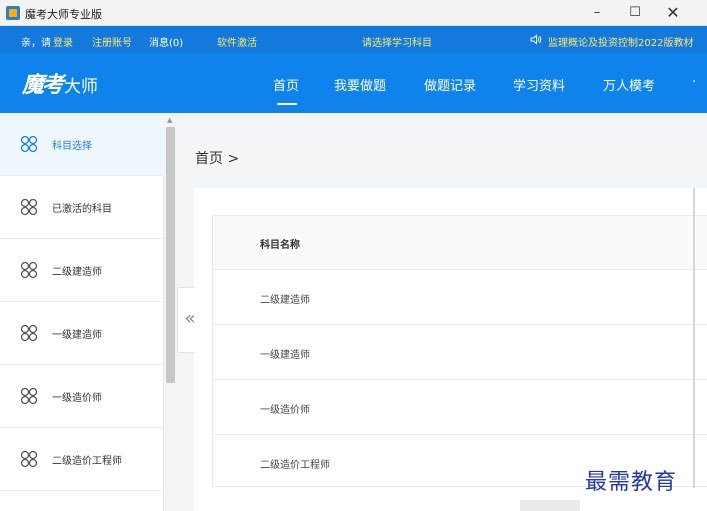 This screenshot has height=511, width=707. What do you see at coordinates (166, 41) in the screenshot?
I see `messages-link: 消息(0)` at bounding box center [166, 41].